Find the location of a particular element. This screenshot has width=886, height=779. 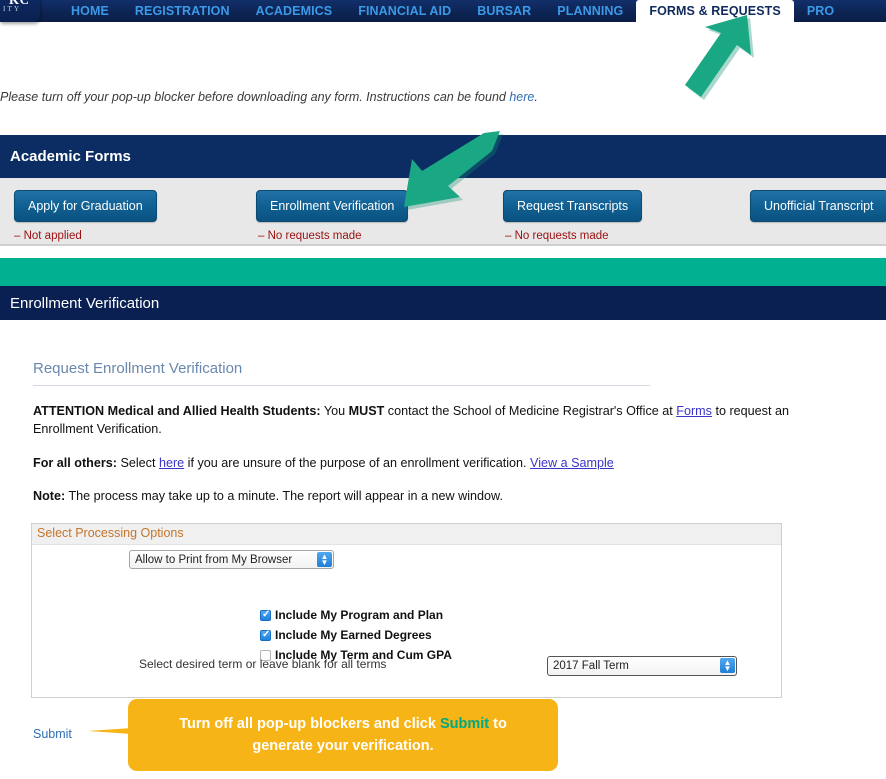

apply-for-graduation-button: Apply for Graduation is located at coordinates (85, 206).